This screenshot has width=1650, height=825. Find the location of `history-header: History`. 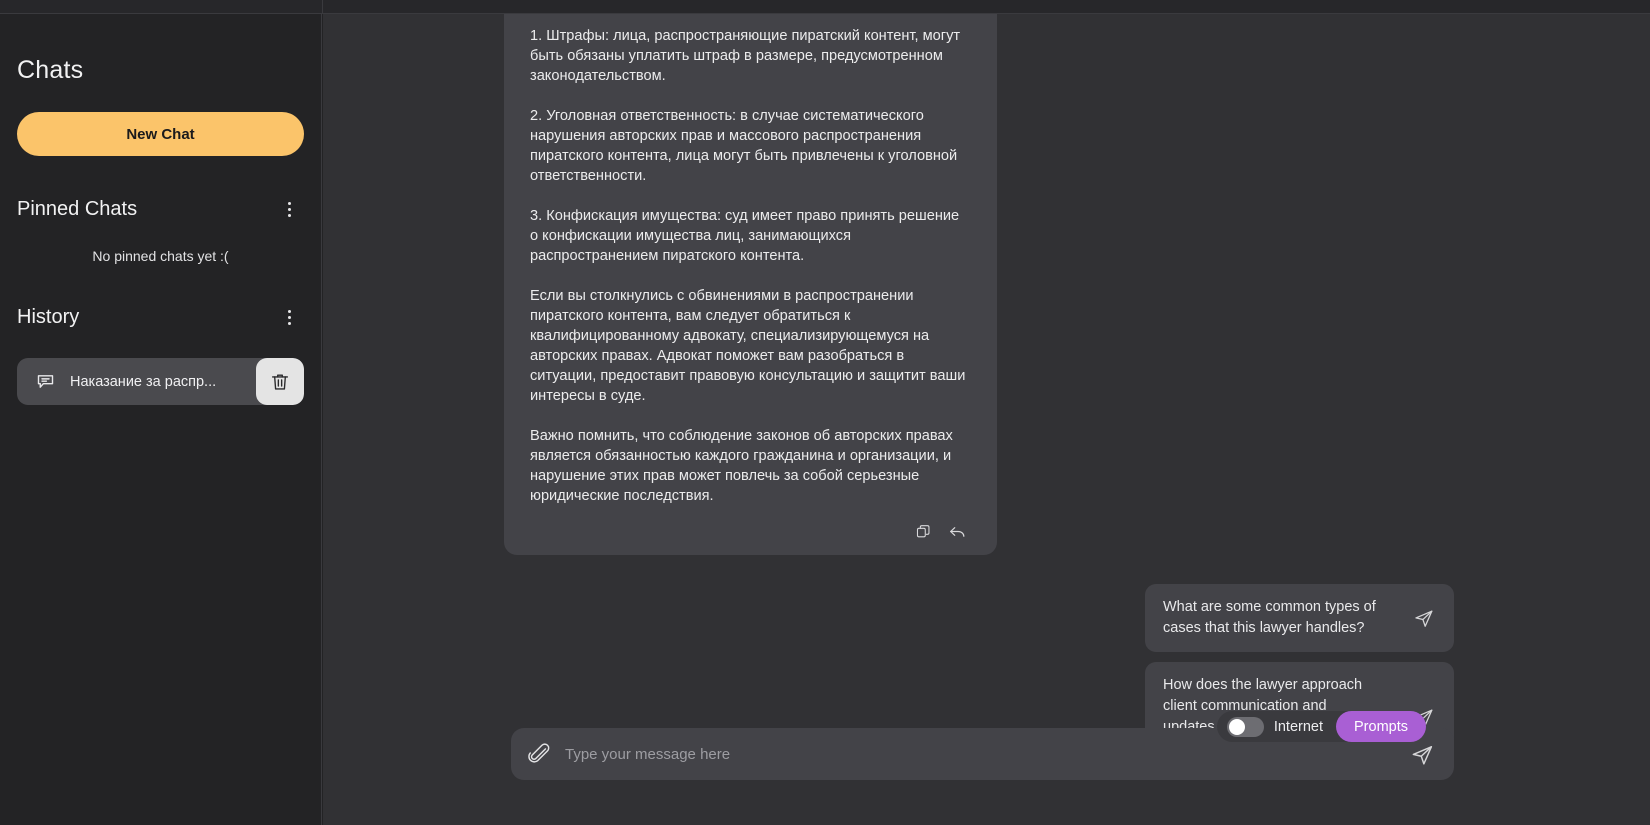

history-header: History is located at coordinates (160, 317).